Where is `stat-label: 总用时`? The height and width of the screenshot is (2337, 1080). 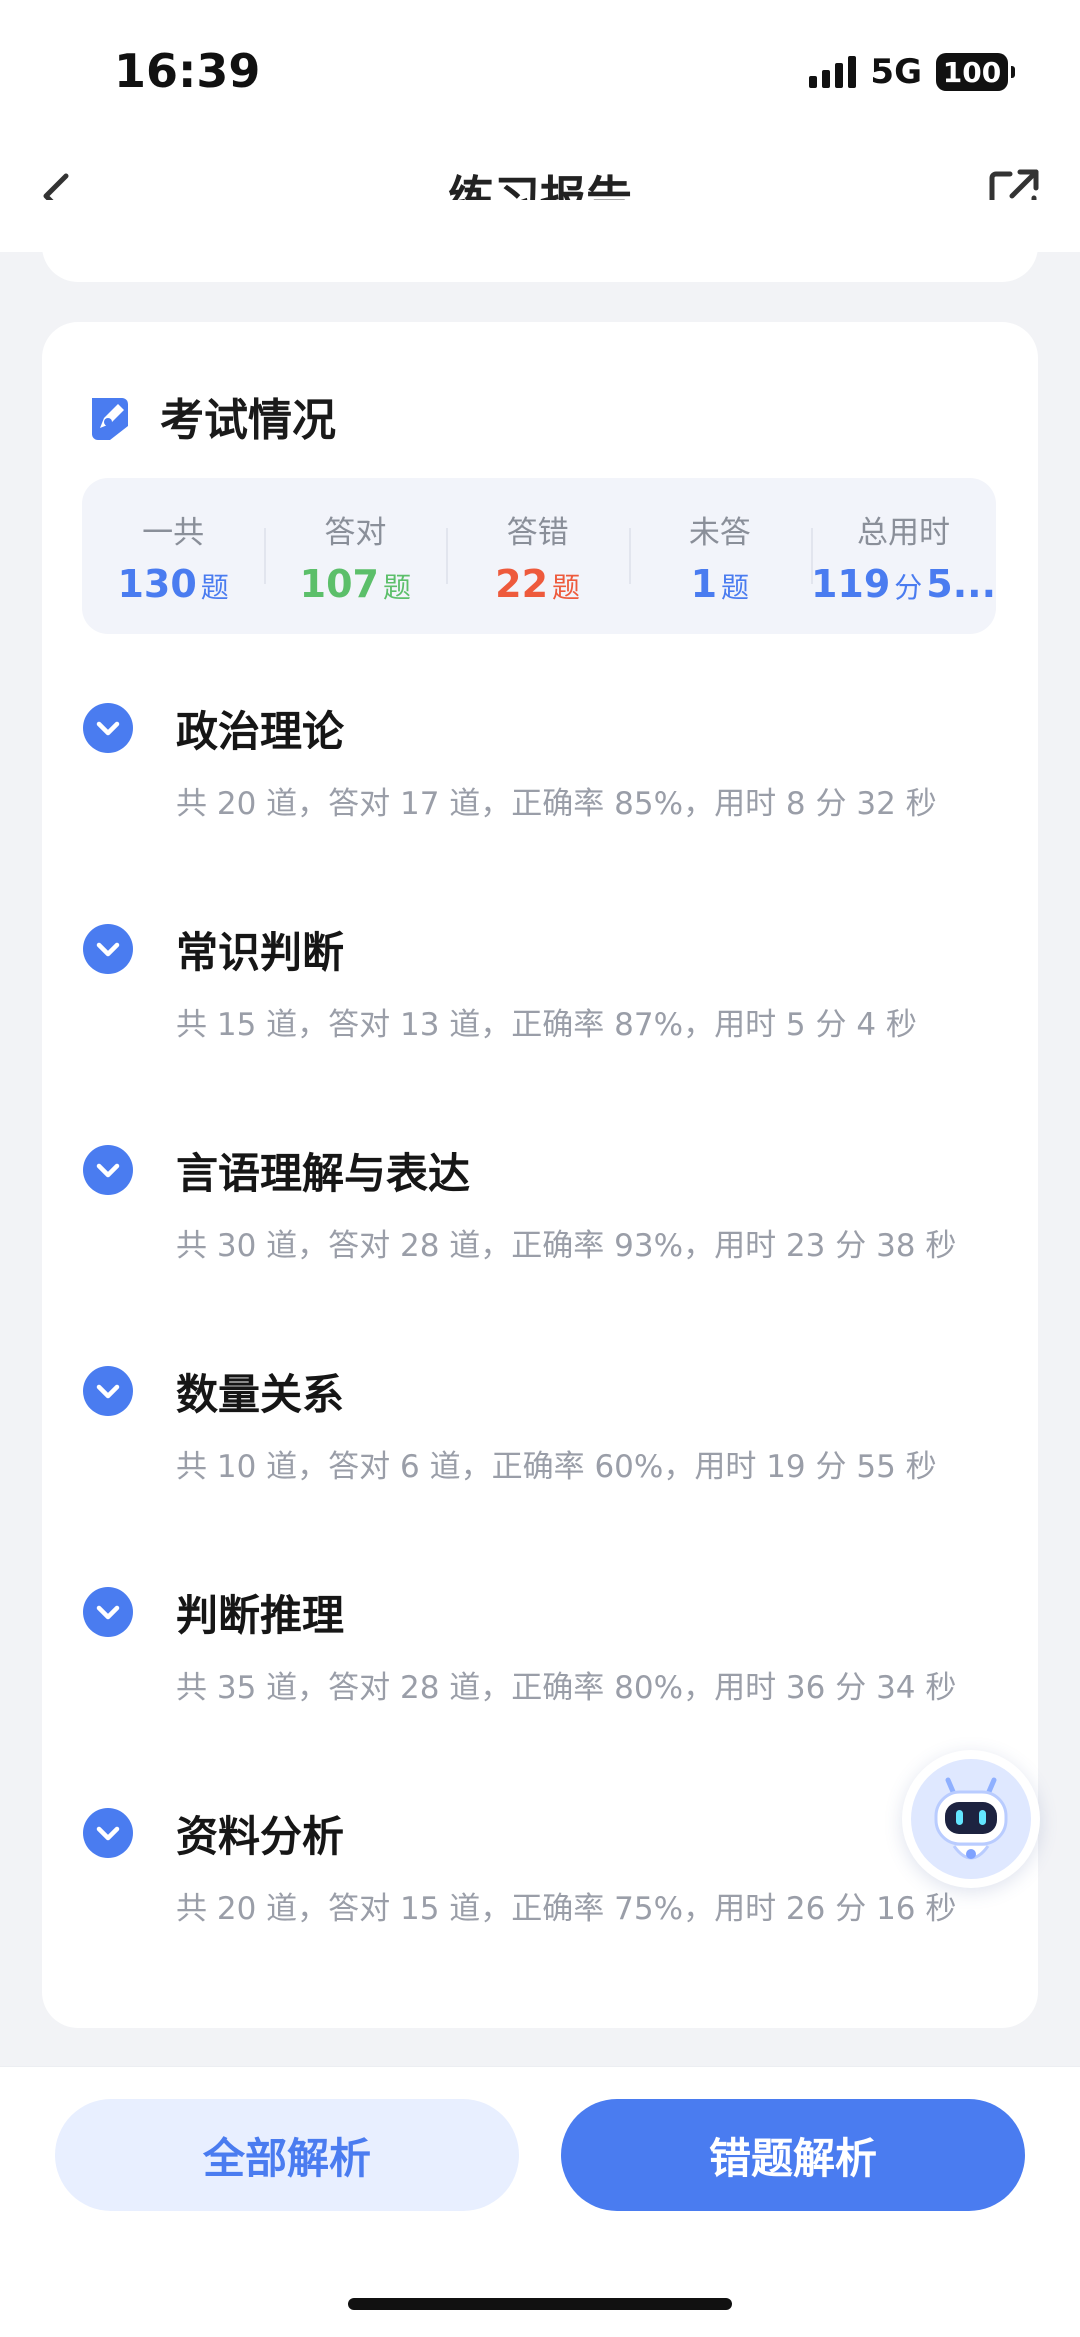 stat-label: 总用时 is located at coordinates (903, 532).